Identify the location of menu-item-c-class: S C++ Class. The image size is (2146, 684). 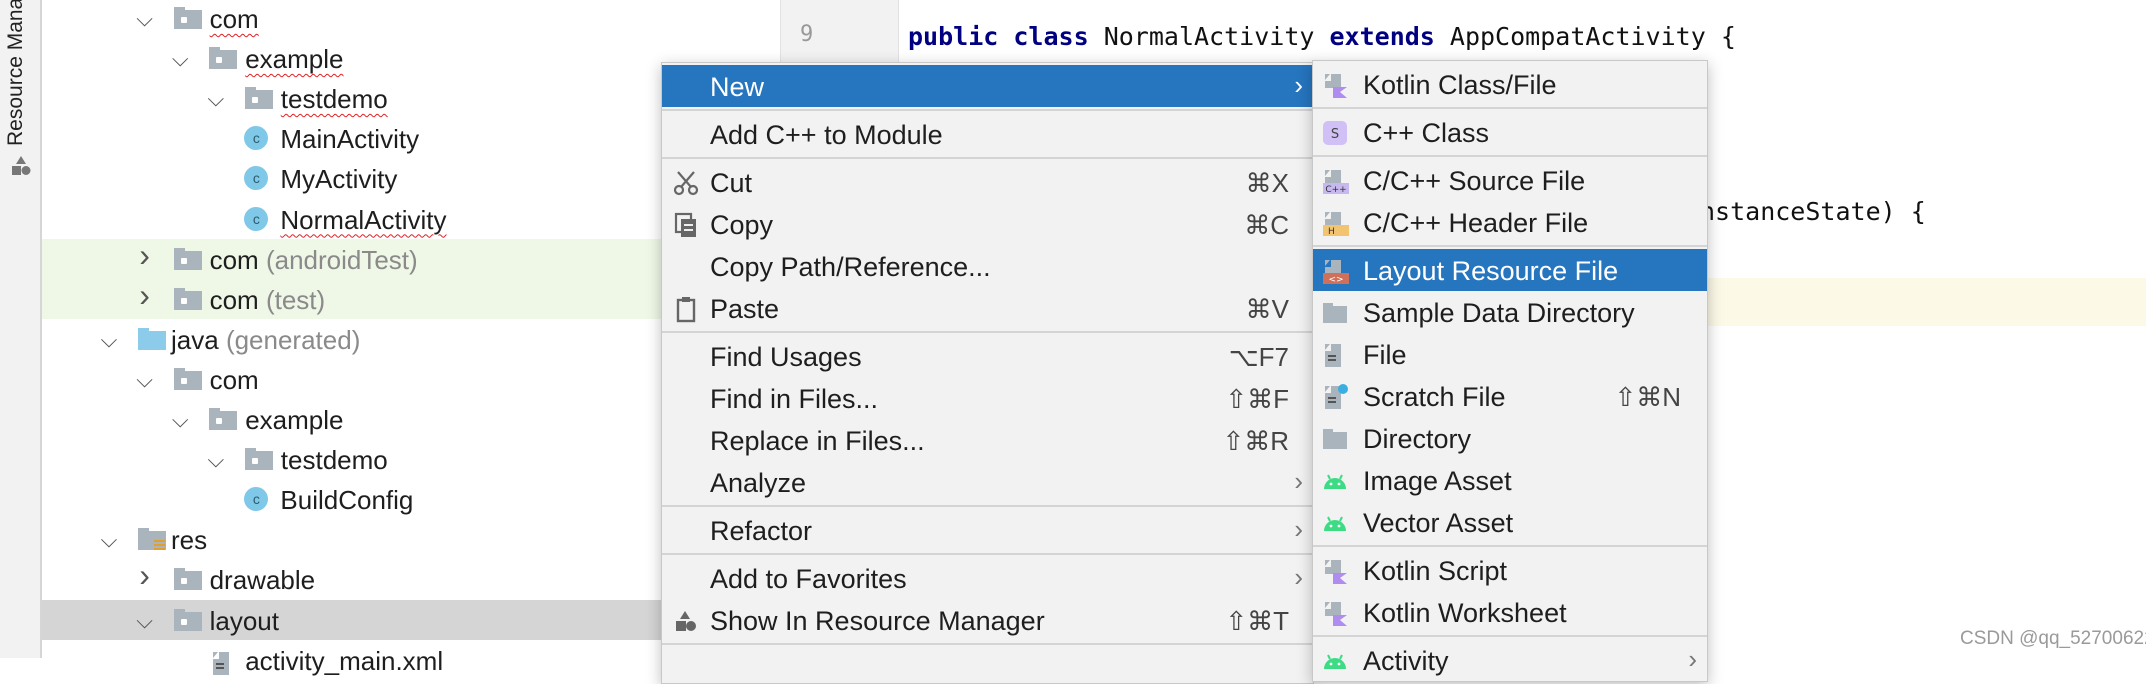
(1510, 132).